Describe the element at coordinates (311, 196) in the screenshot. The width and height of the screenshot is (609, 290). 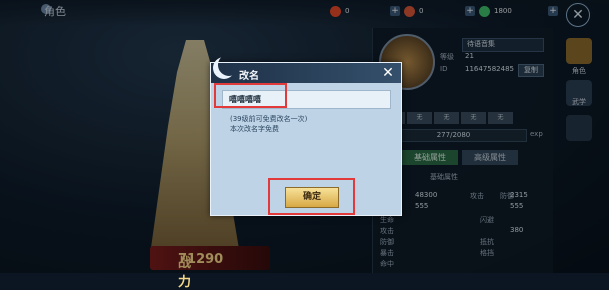
I see `confirm-highlight` at that location.